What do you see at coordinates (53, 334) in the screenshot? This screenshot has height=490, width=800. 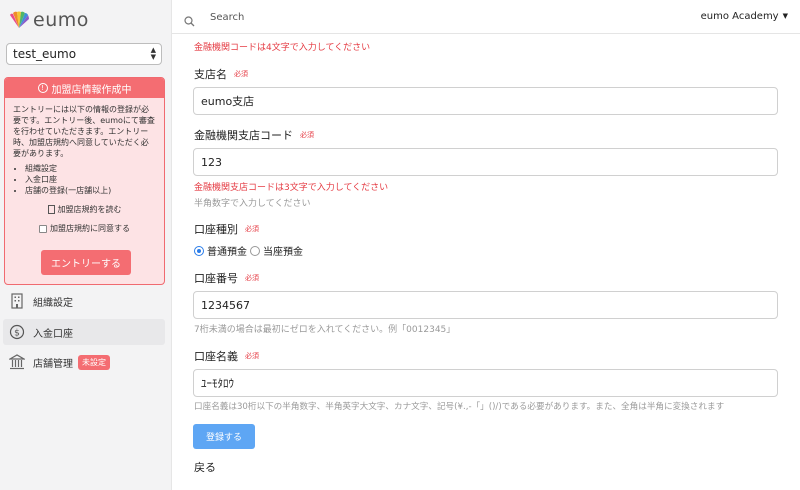 I see `sidebar-item-label: 入金口座` at bounding box center [53, 334].